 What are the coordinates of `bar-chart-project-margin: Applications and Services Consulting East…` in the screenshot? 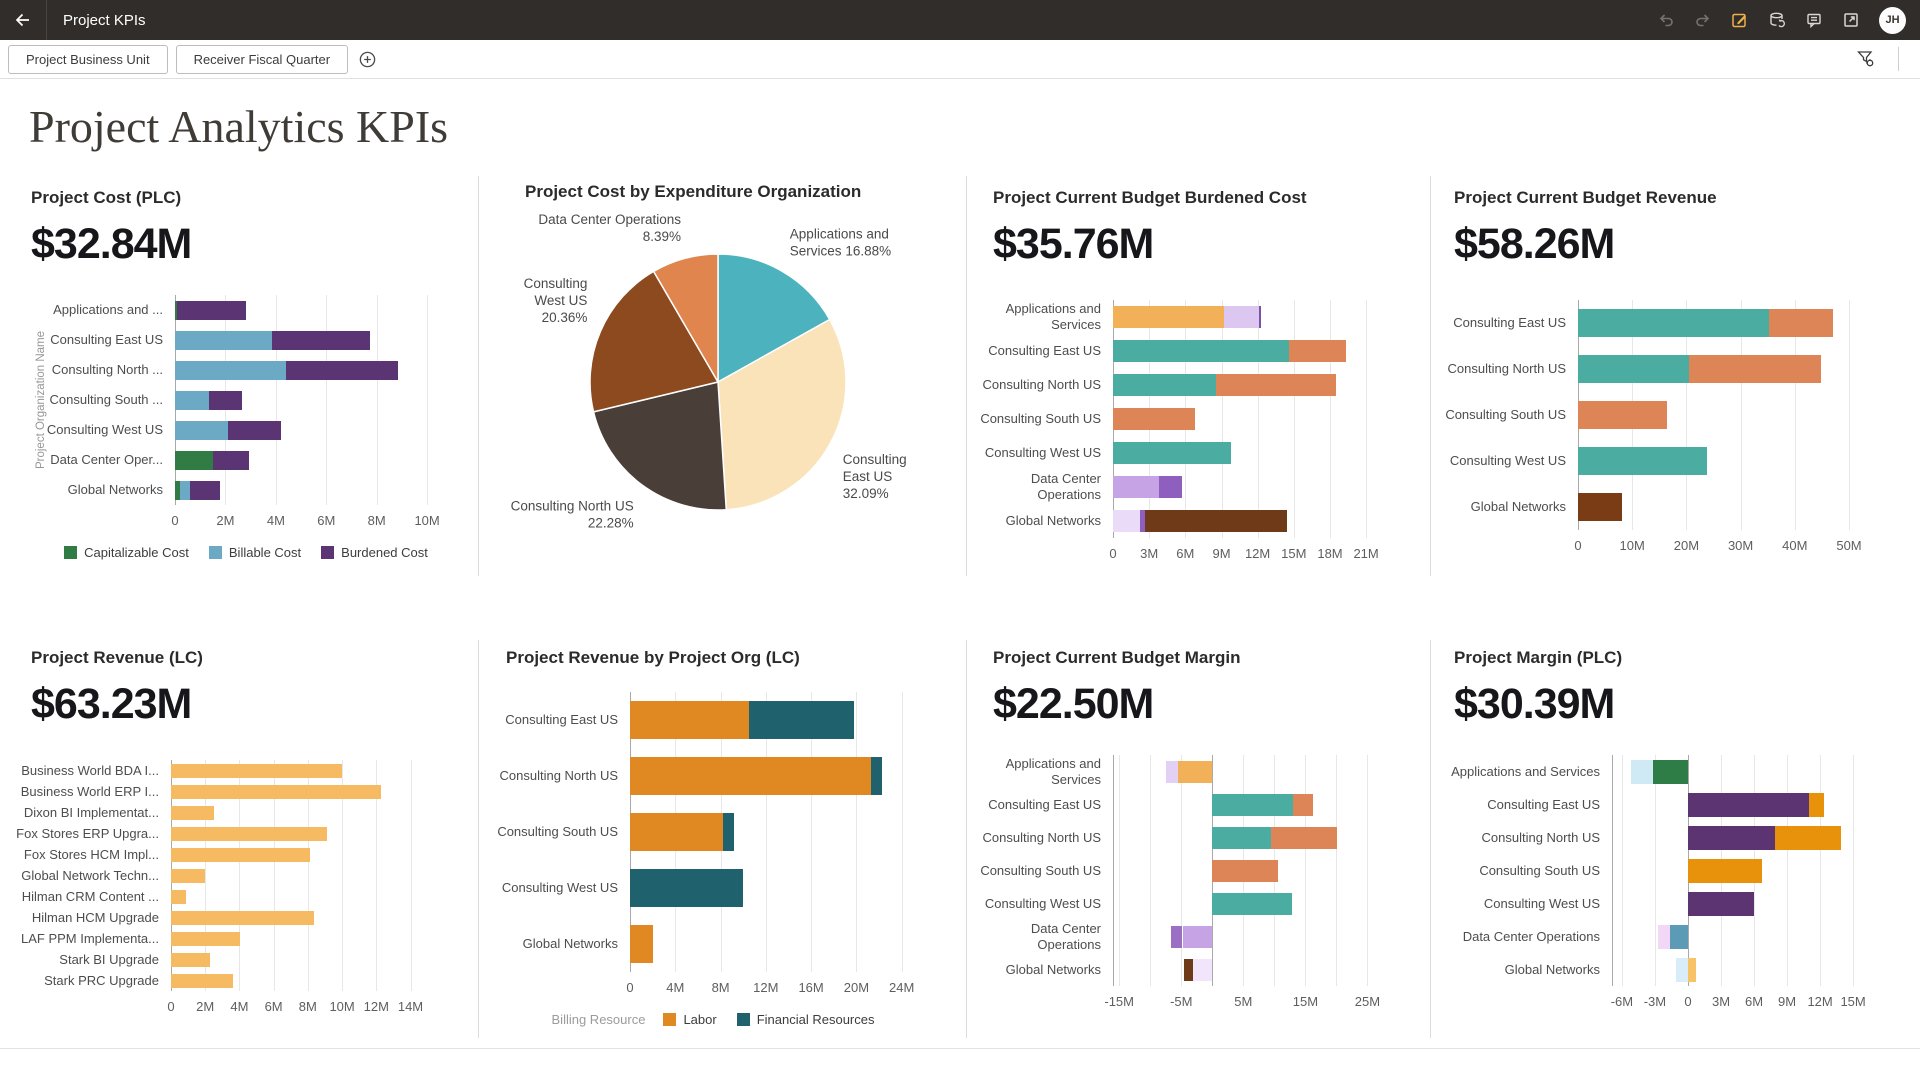 It's located at (1668, 886).